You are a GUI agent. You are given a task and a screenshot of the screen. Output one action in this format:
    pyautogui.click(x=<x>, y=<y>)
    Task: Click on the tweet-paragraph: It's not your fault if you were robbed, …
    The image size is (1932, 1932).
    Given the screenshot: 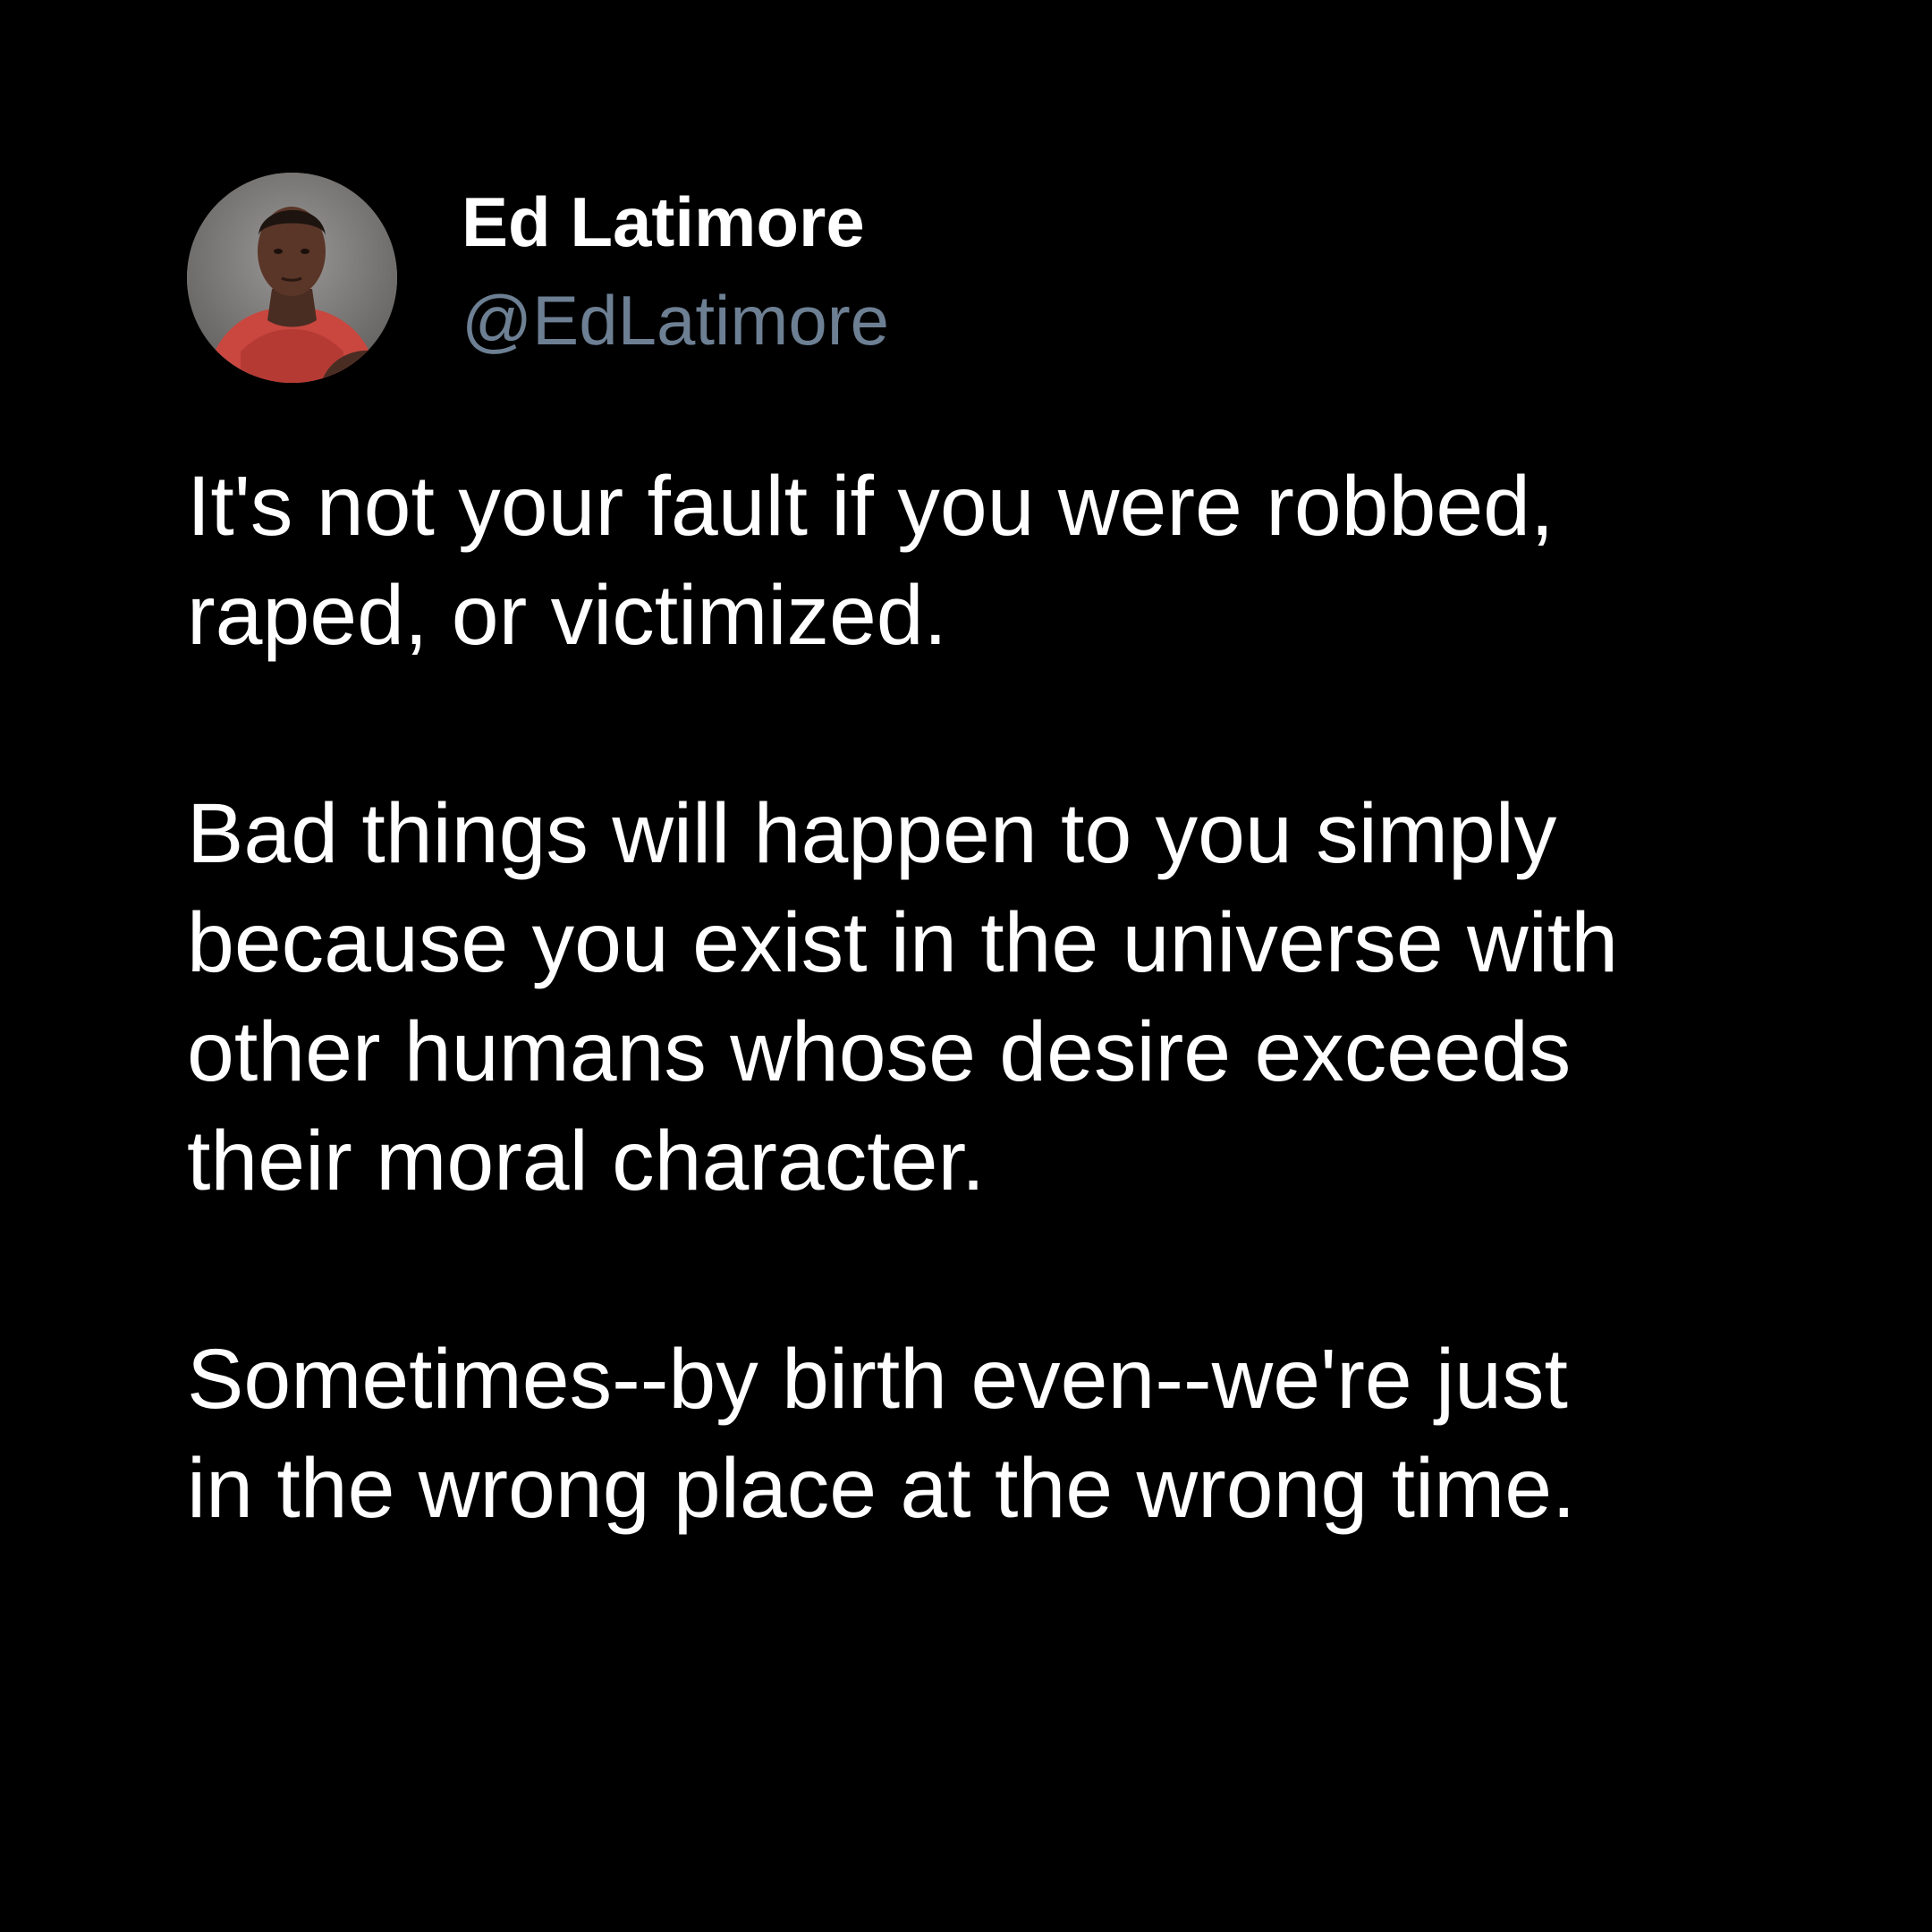 What is the action you would take?
    pyautogui.click(x=992, y=561)
    